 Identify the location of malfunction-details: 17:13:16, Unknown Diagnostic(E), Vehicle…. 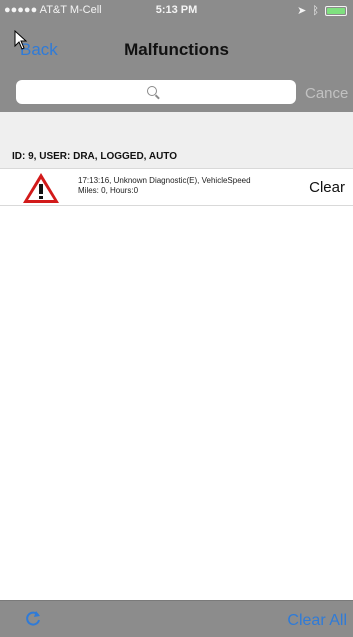
(164, 186).